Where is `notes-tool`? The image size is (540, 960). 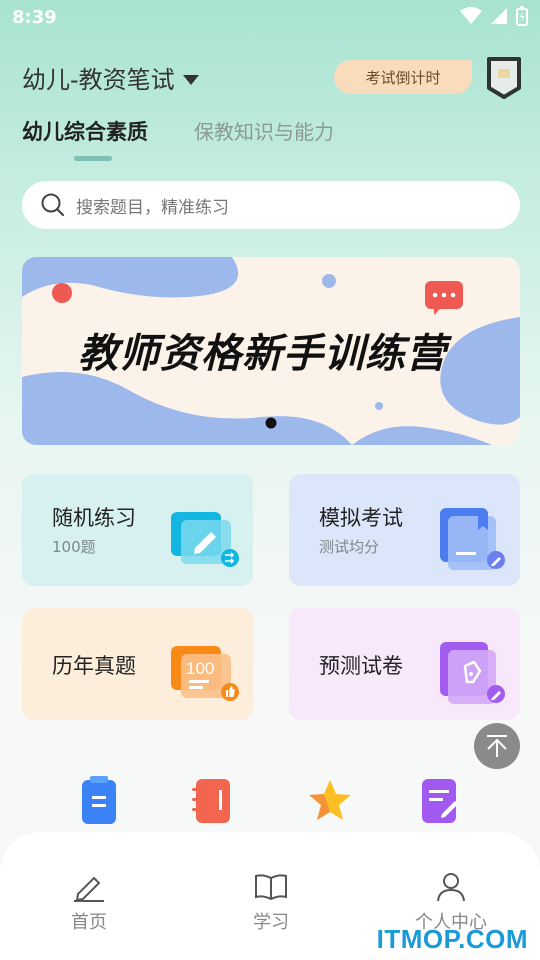 notes-tool is located at coordinates (100, 801).